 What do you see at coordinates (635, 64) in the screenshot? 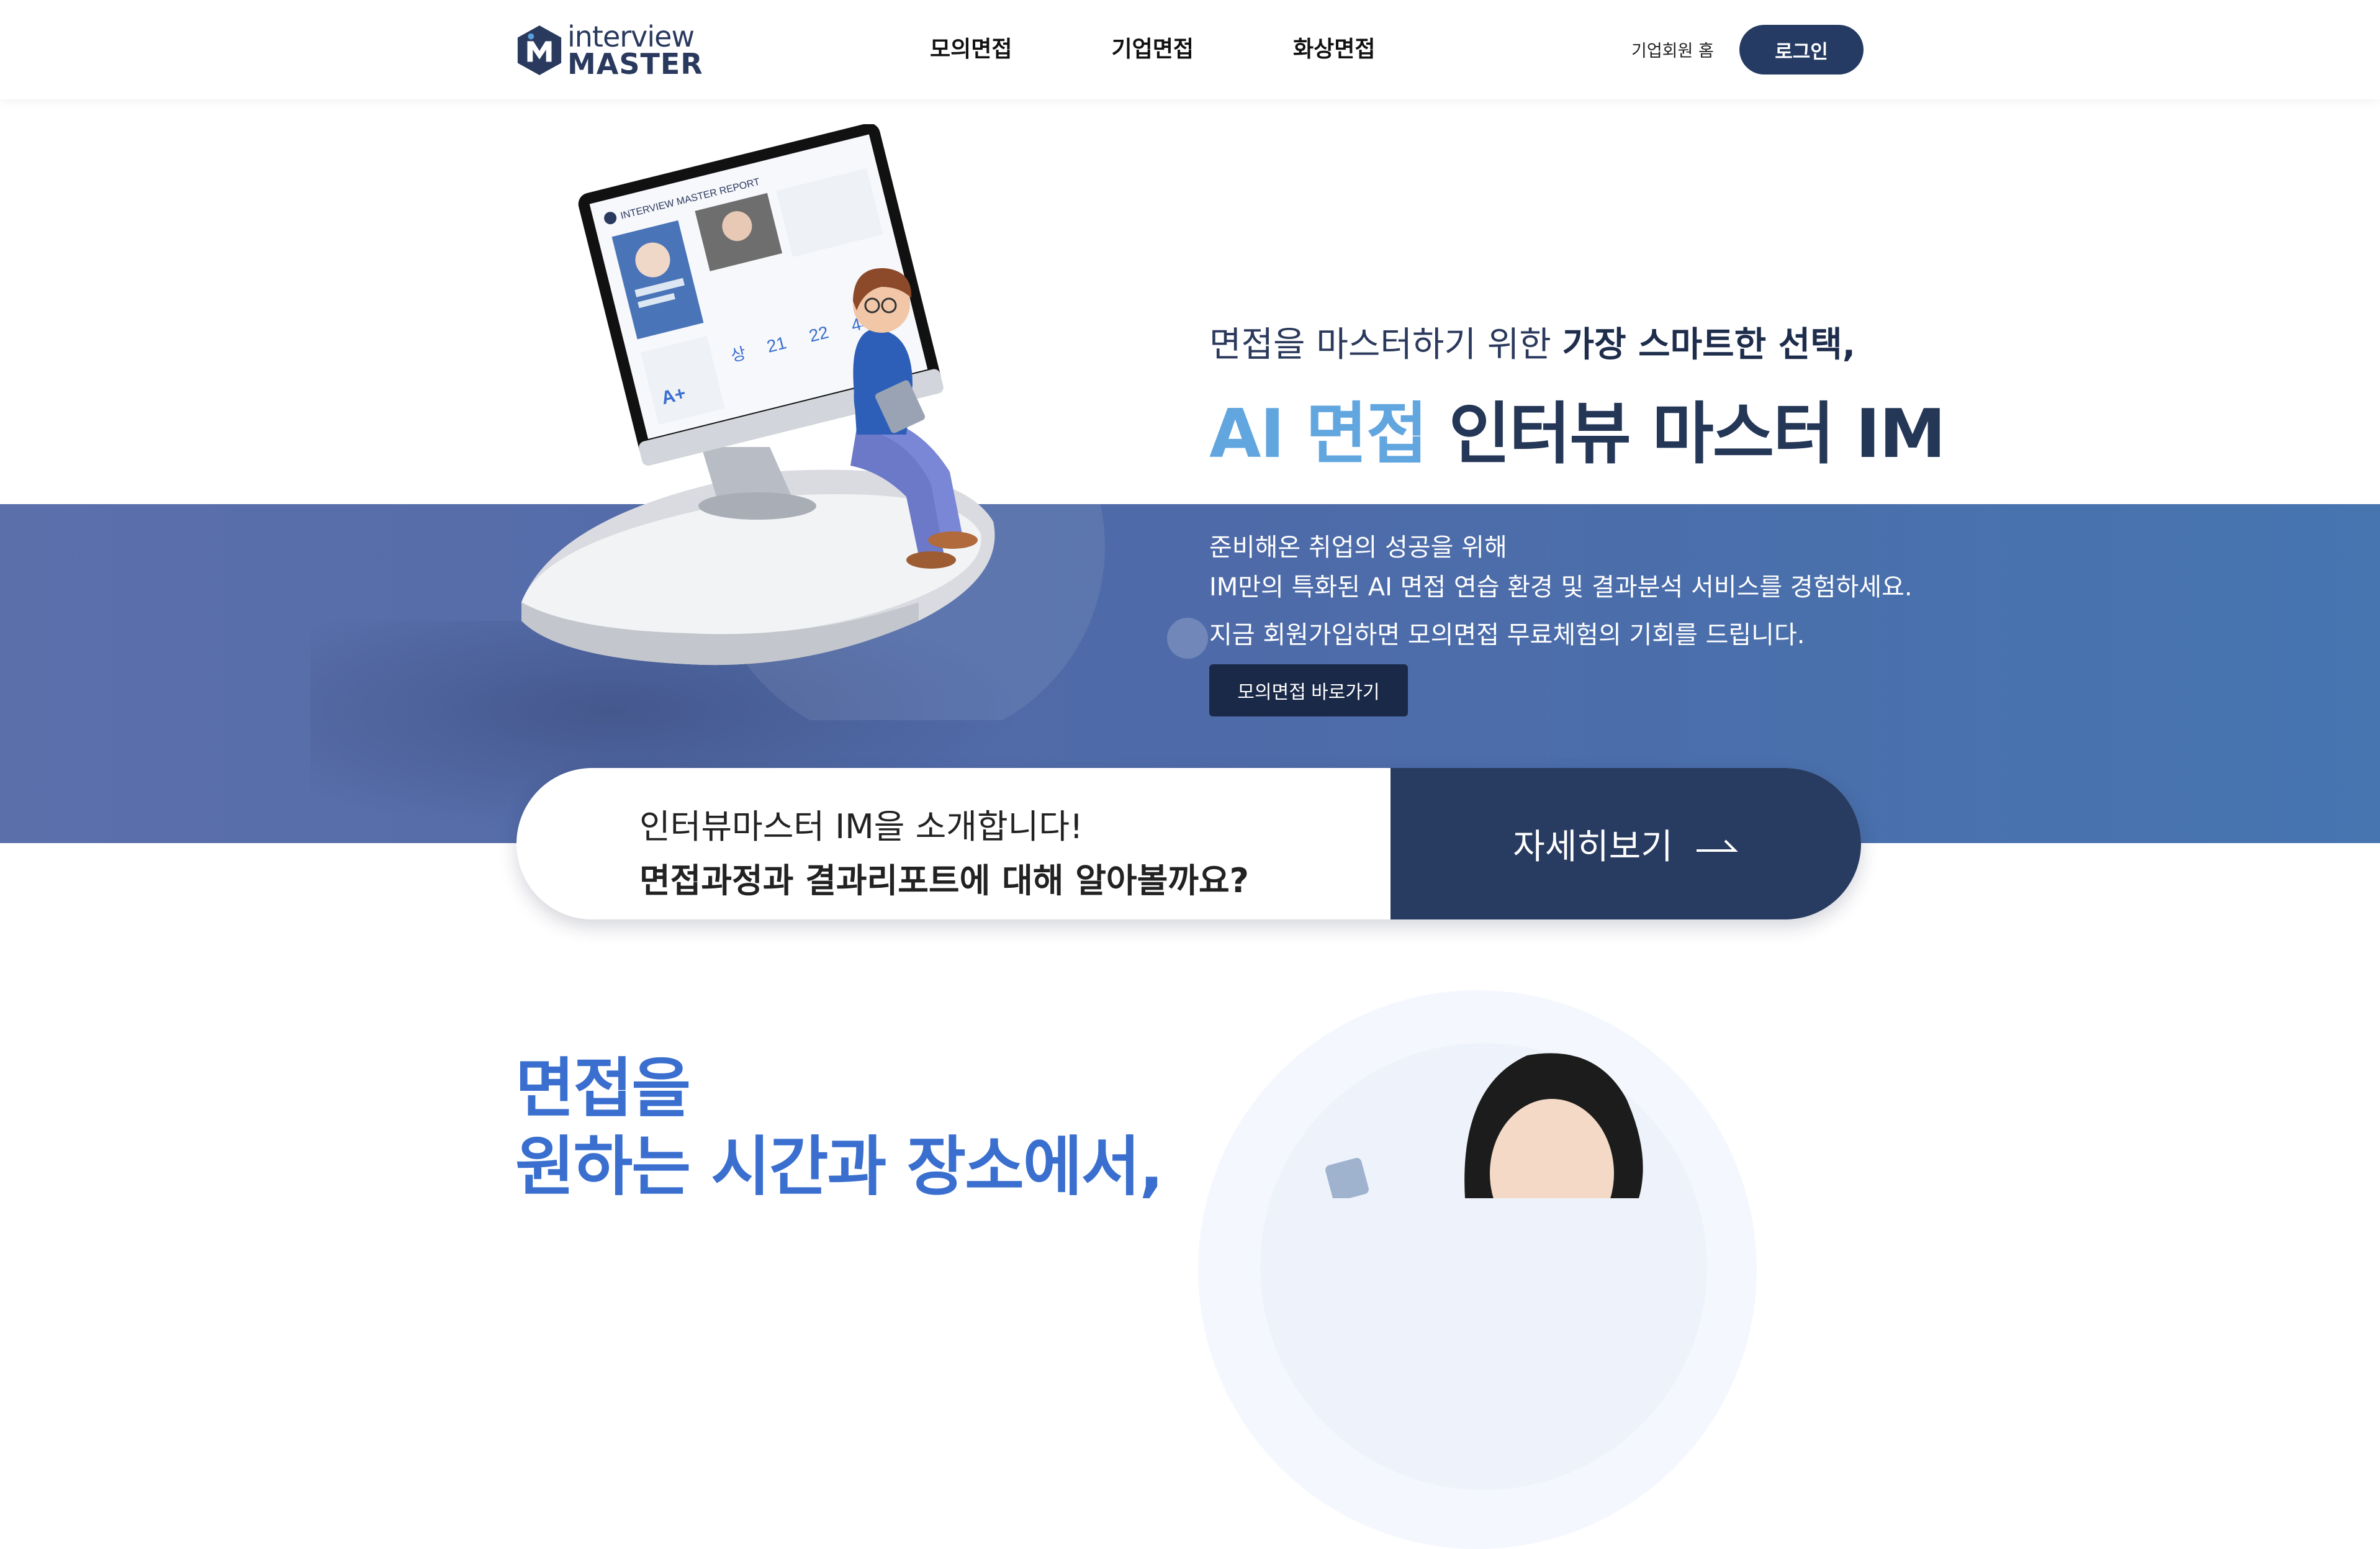
I see `logo-text-master: MASTER` at bounding box center [635, 64].